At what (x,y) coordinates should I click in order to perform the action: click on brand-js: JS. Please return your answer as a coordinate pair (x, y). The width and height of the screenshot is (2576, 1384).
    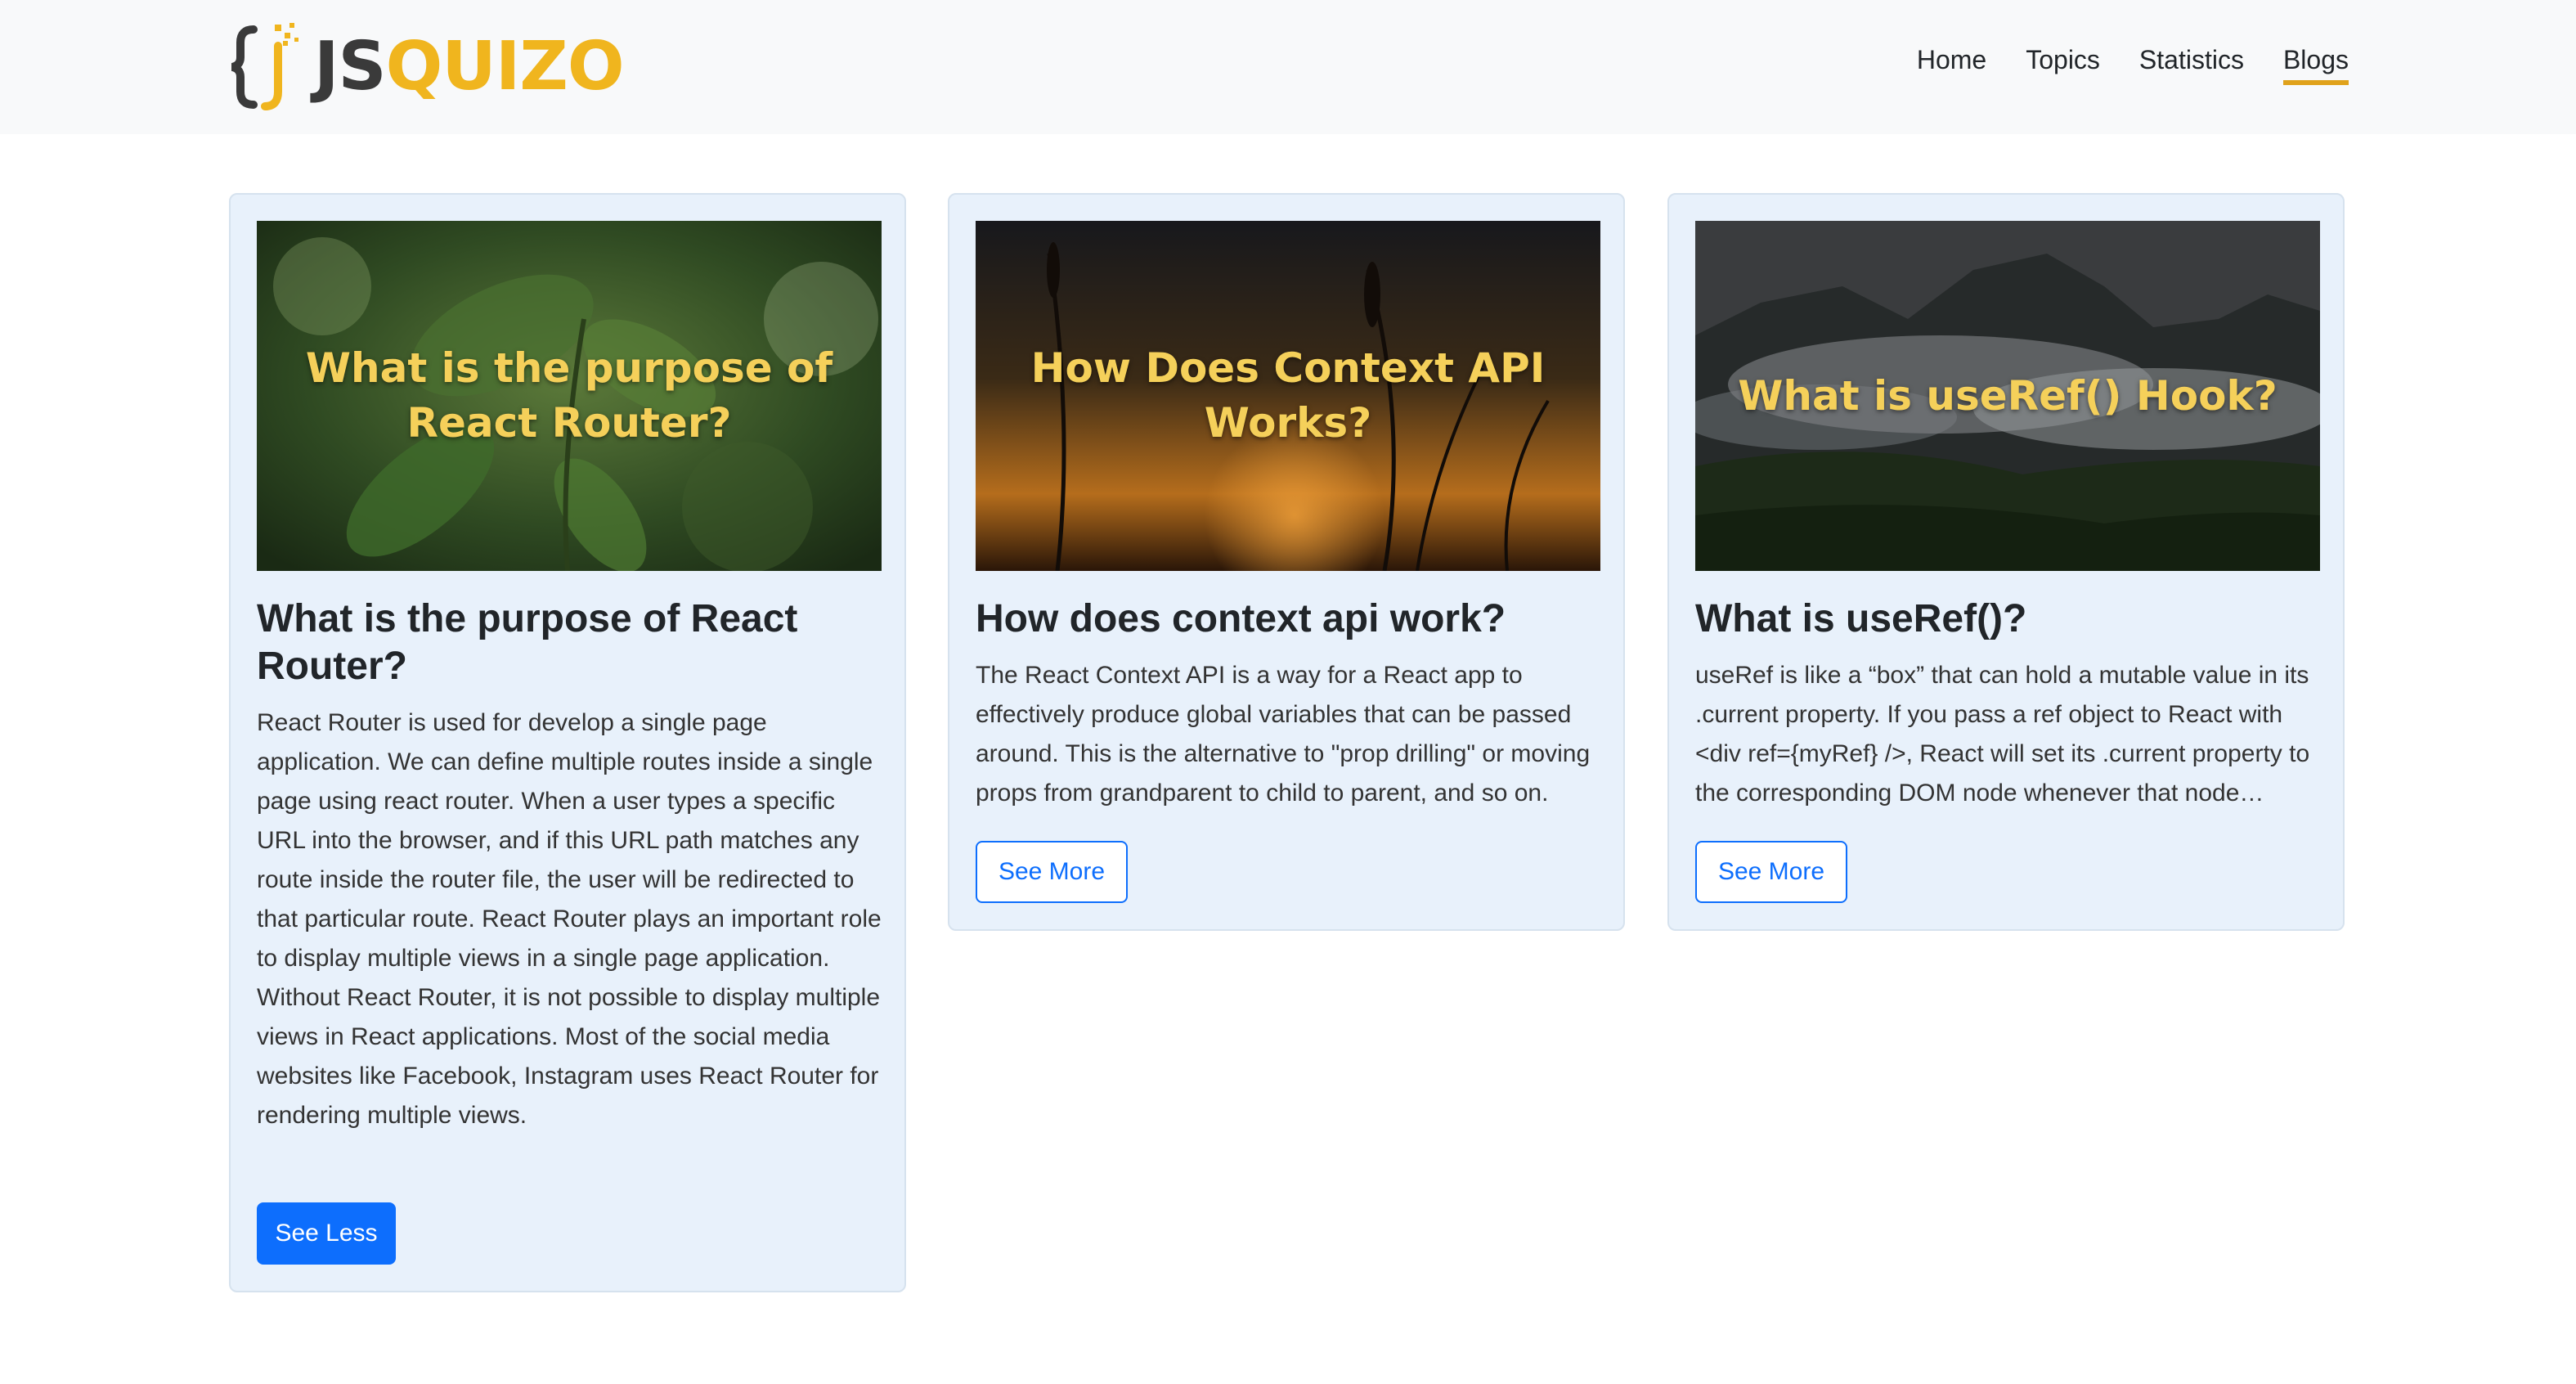
    Looking at the image, I should click on (350, 67).